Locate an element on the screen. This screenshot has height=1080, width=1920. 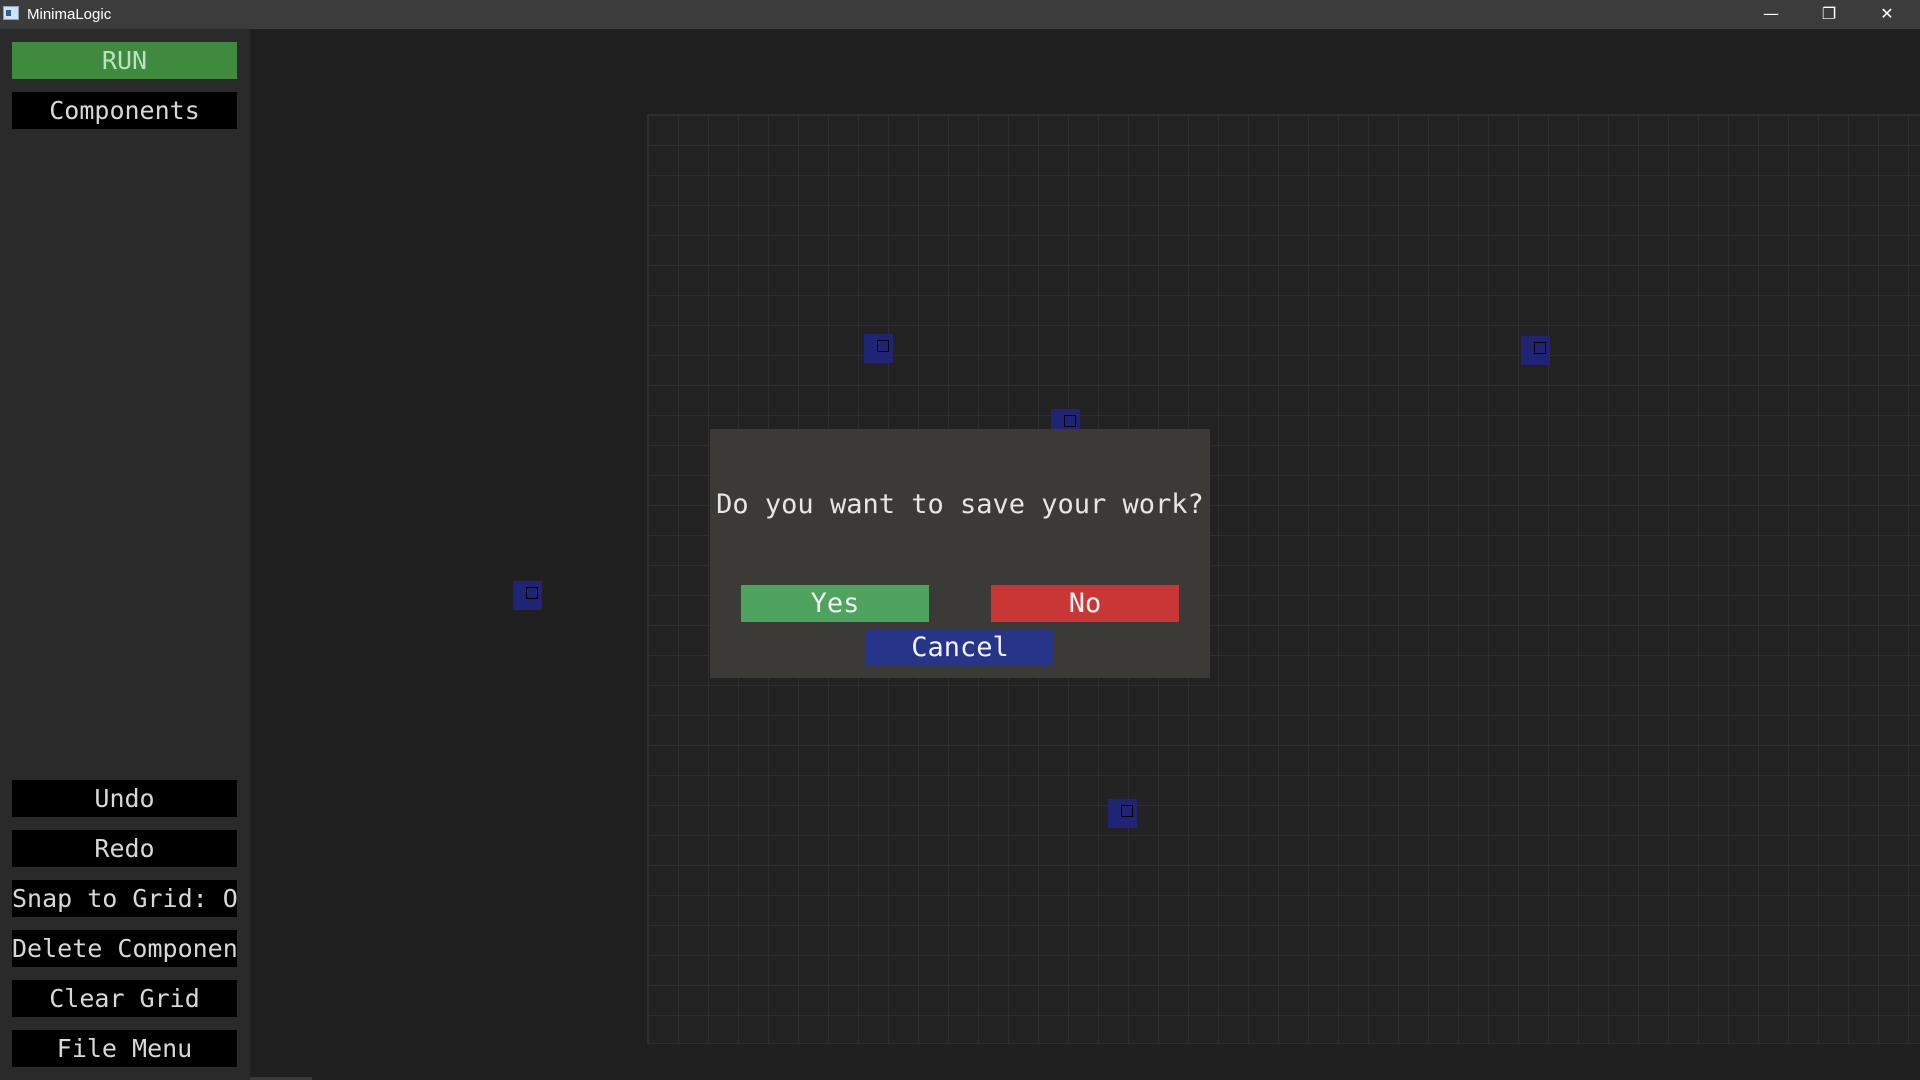
window-title: MinimaLogic is located at coordinates (69, 14).